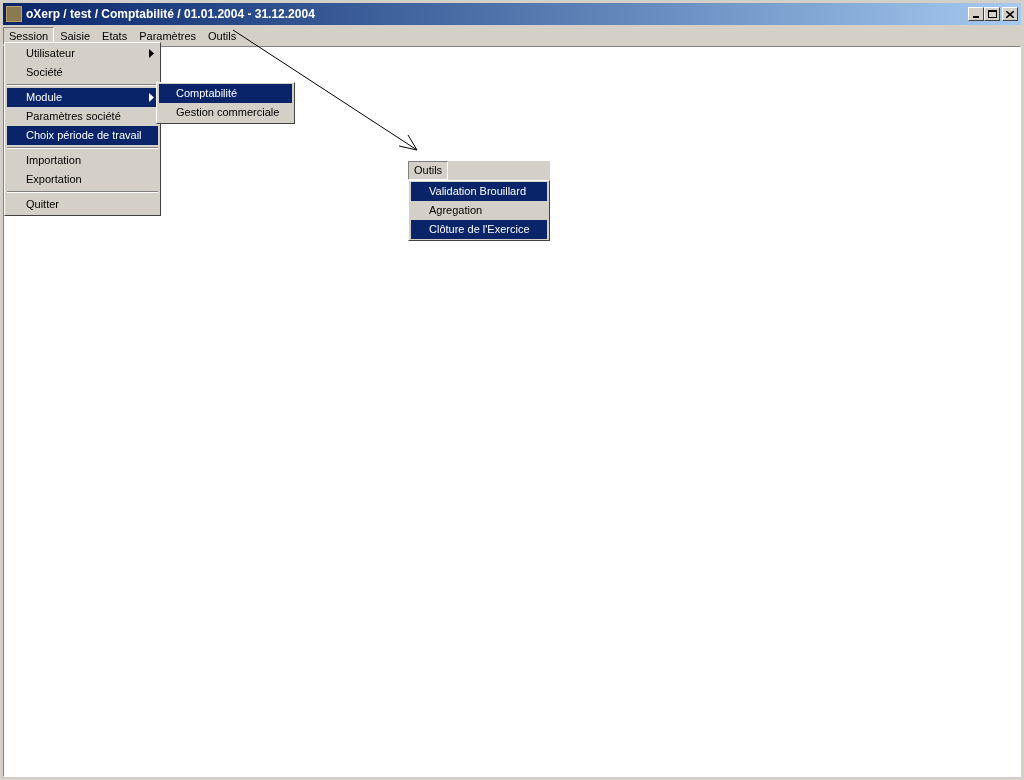 Image resolution: width=1024 pixels, height=780 pixels. What do you see at coordinates (225, 93) in the screenshot?
I see `menu-item: Comptabilité` at bounding box center [225, 93].